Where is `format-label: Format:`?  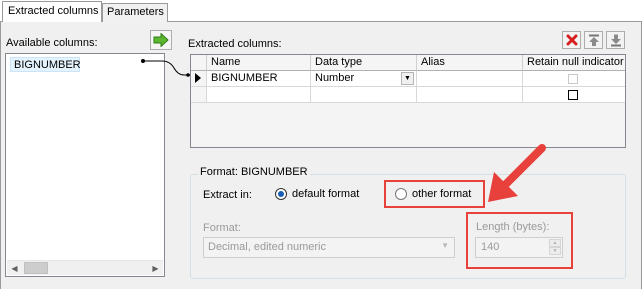
format-label: Format: is located at coordinates (222, 228).